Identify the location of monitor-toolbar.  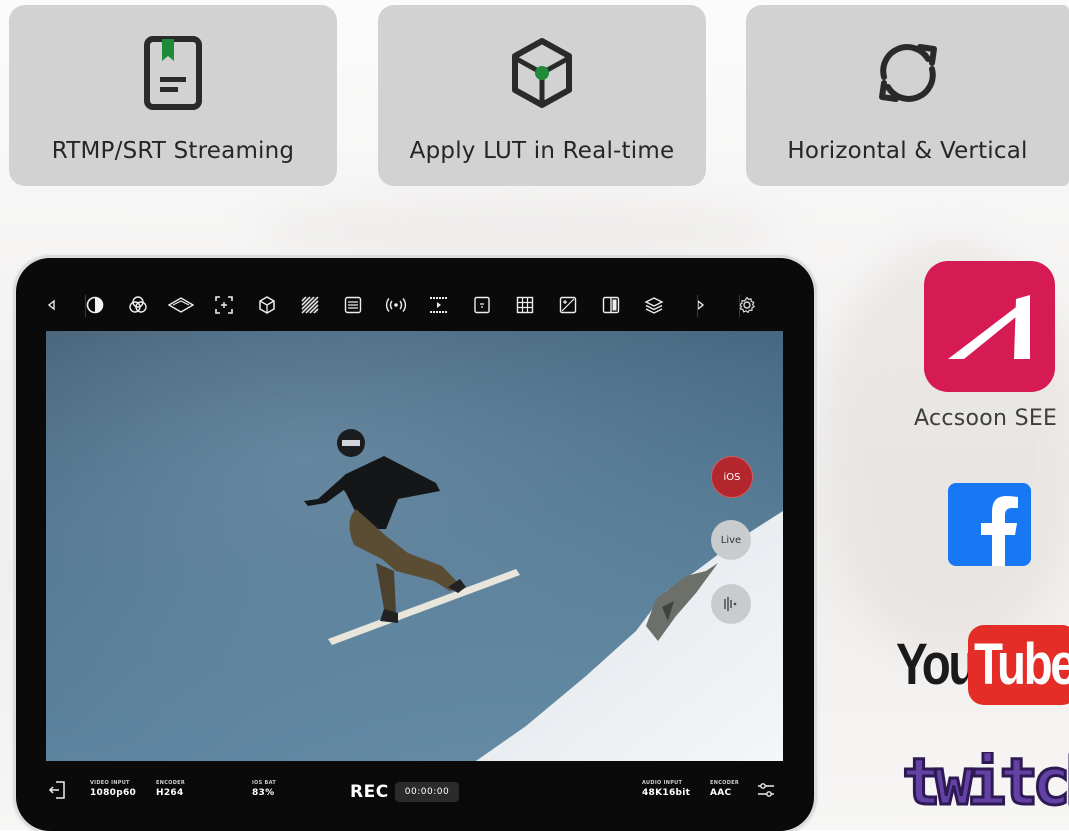
(410, 305).